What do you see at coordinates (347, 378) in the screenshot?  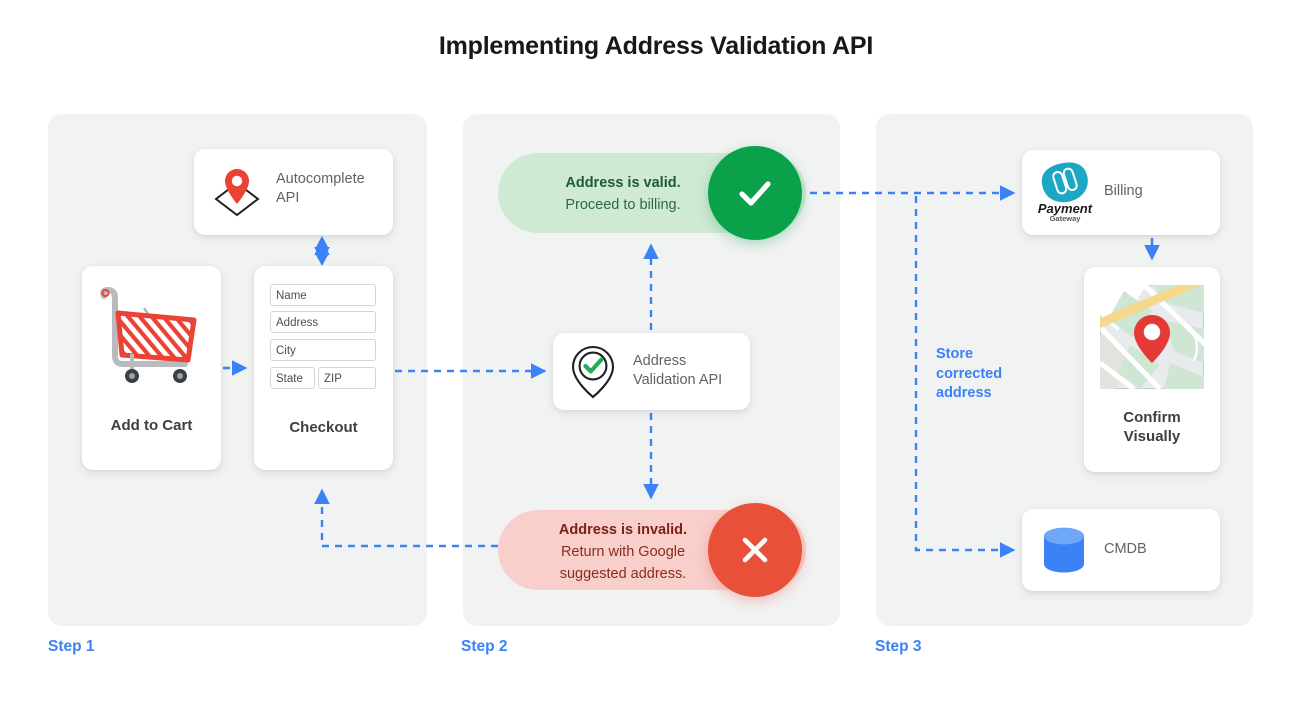 I see `zip-field: ZIP` at bounding box center [347, 378].